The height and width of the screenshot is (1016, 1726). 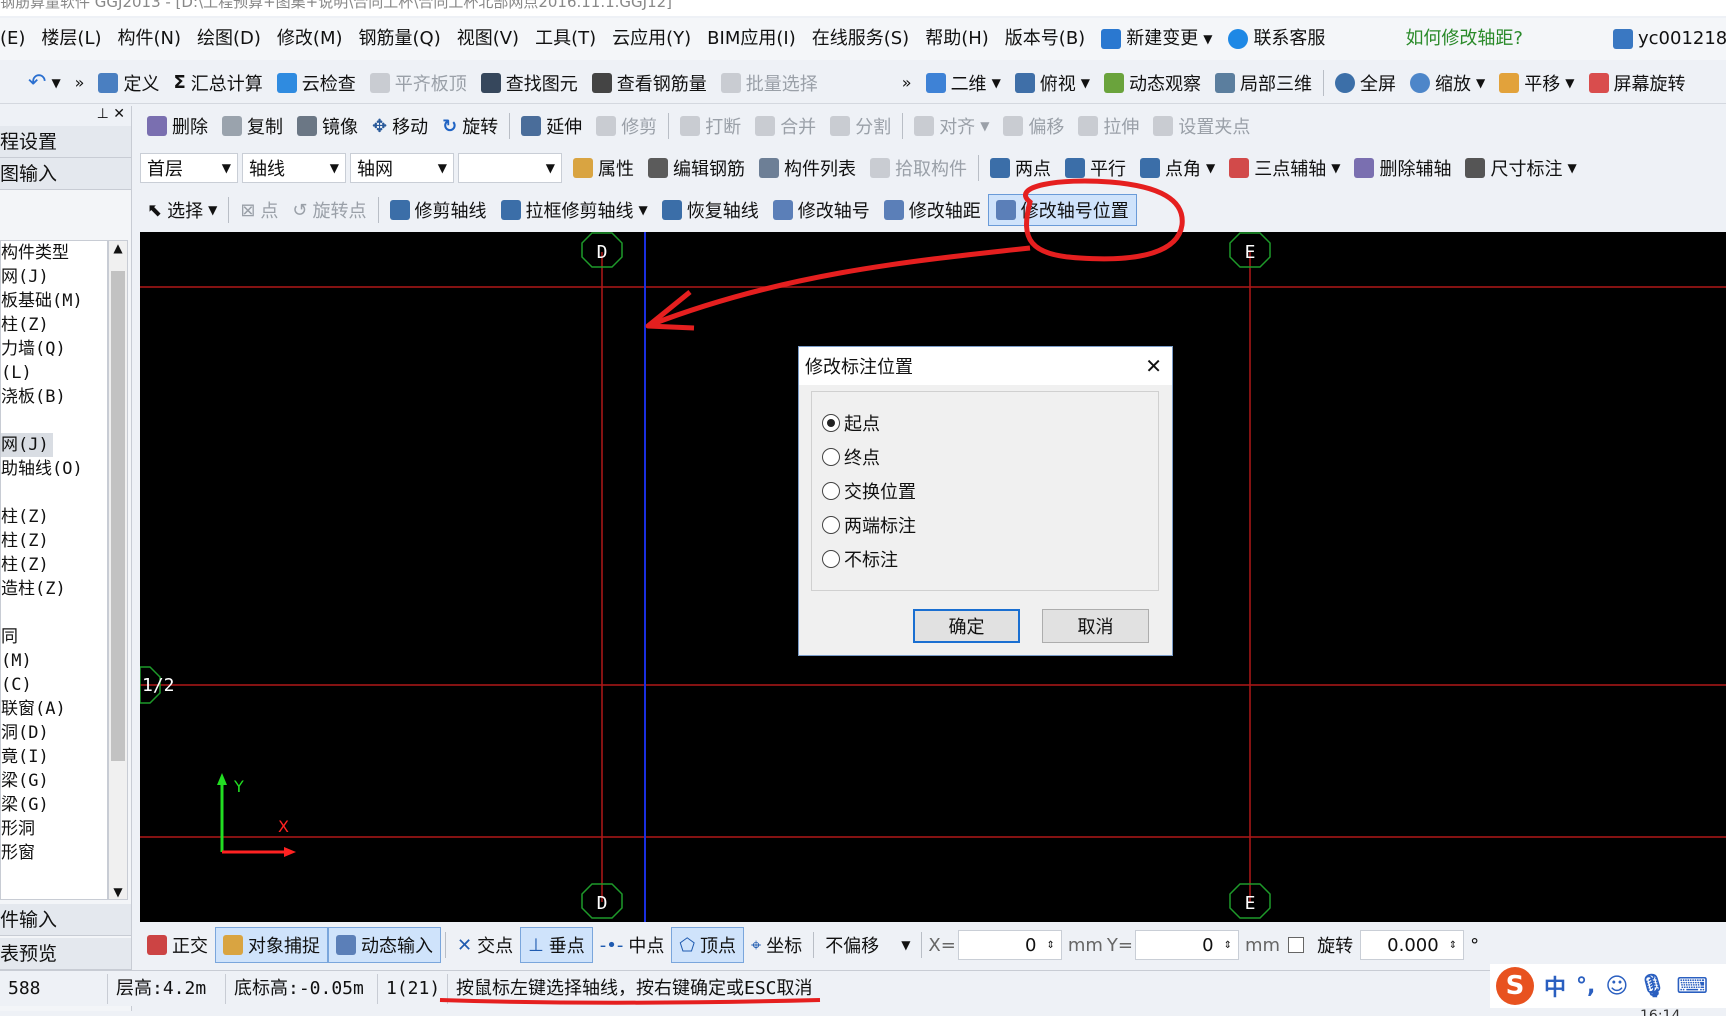 What do you see at coordinates (603, 168) in the screenshot?
I see `properties-button: 属性` at bounding box center [603, 168].